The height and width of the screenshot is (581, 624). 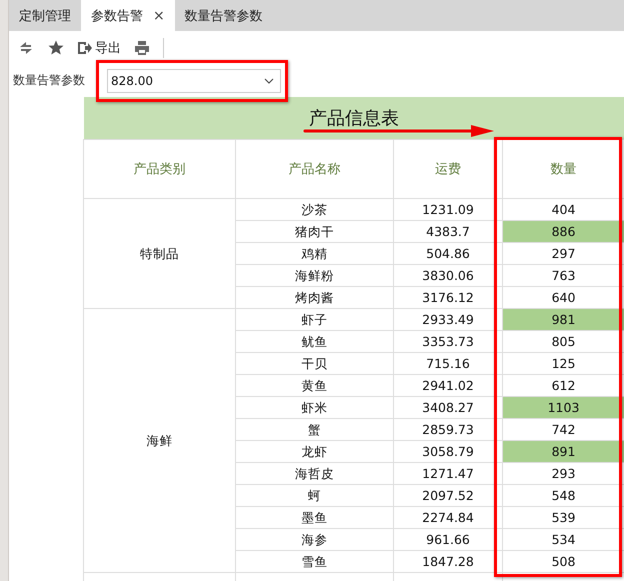 I want to click on table-cell: 鸡精, so click(x=315, y=253).